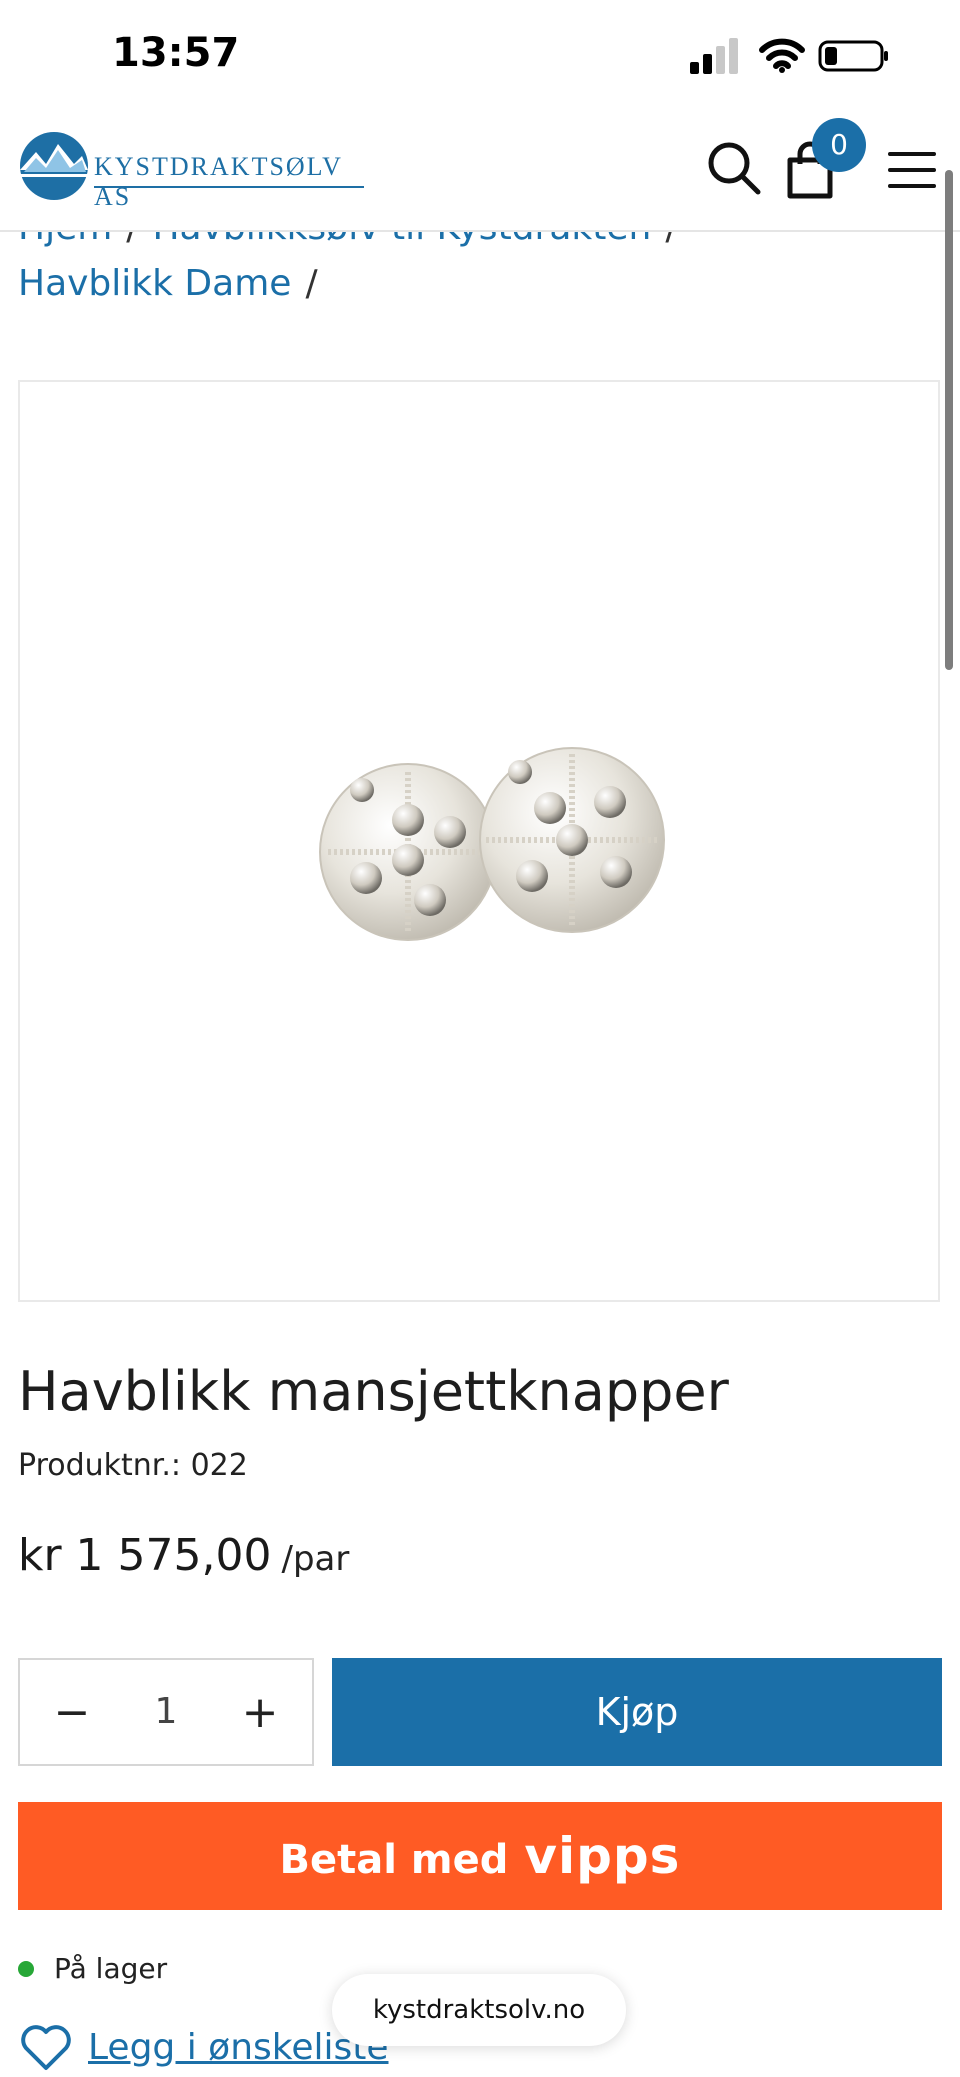  What do you see at coordinates (26, 1968) in the screenshot?
I see `stock-indicator-dot` at bounding box center [26, 1968].